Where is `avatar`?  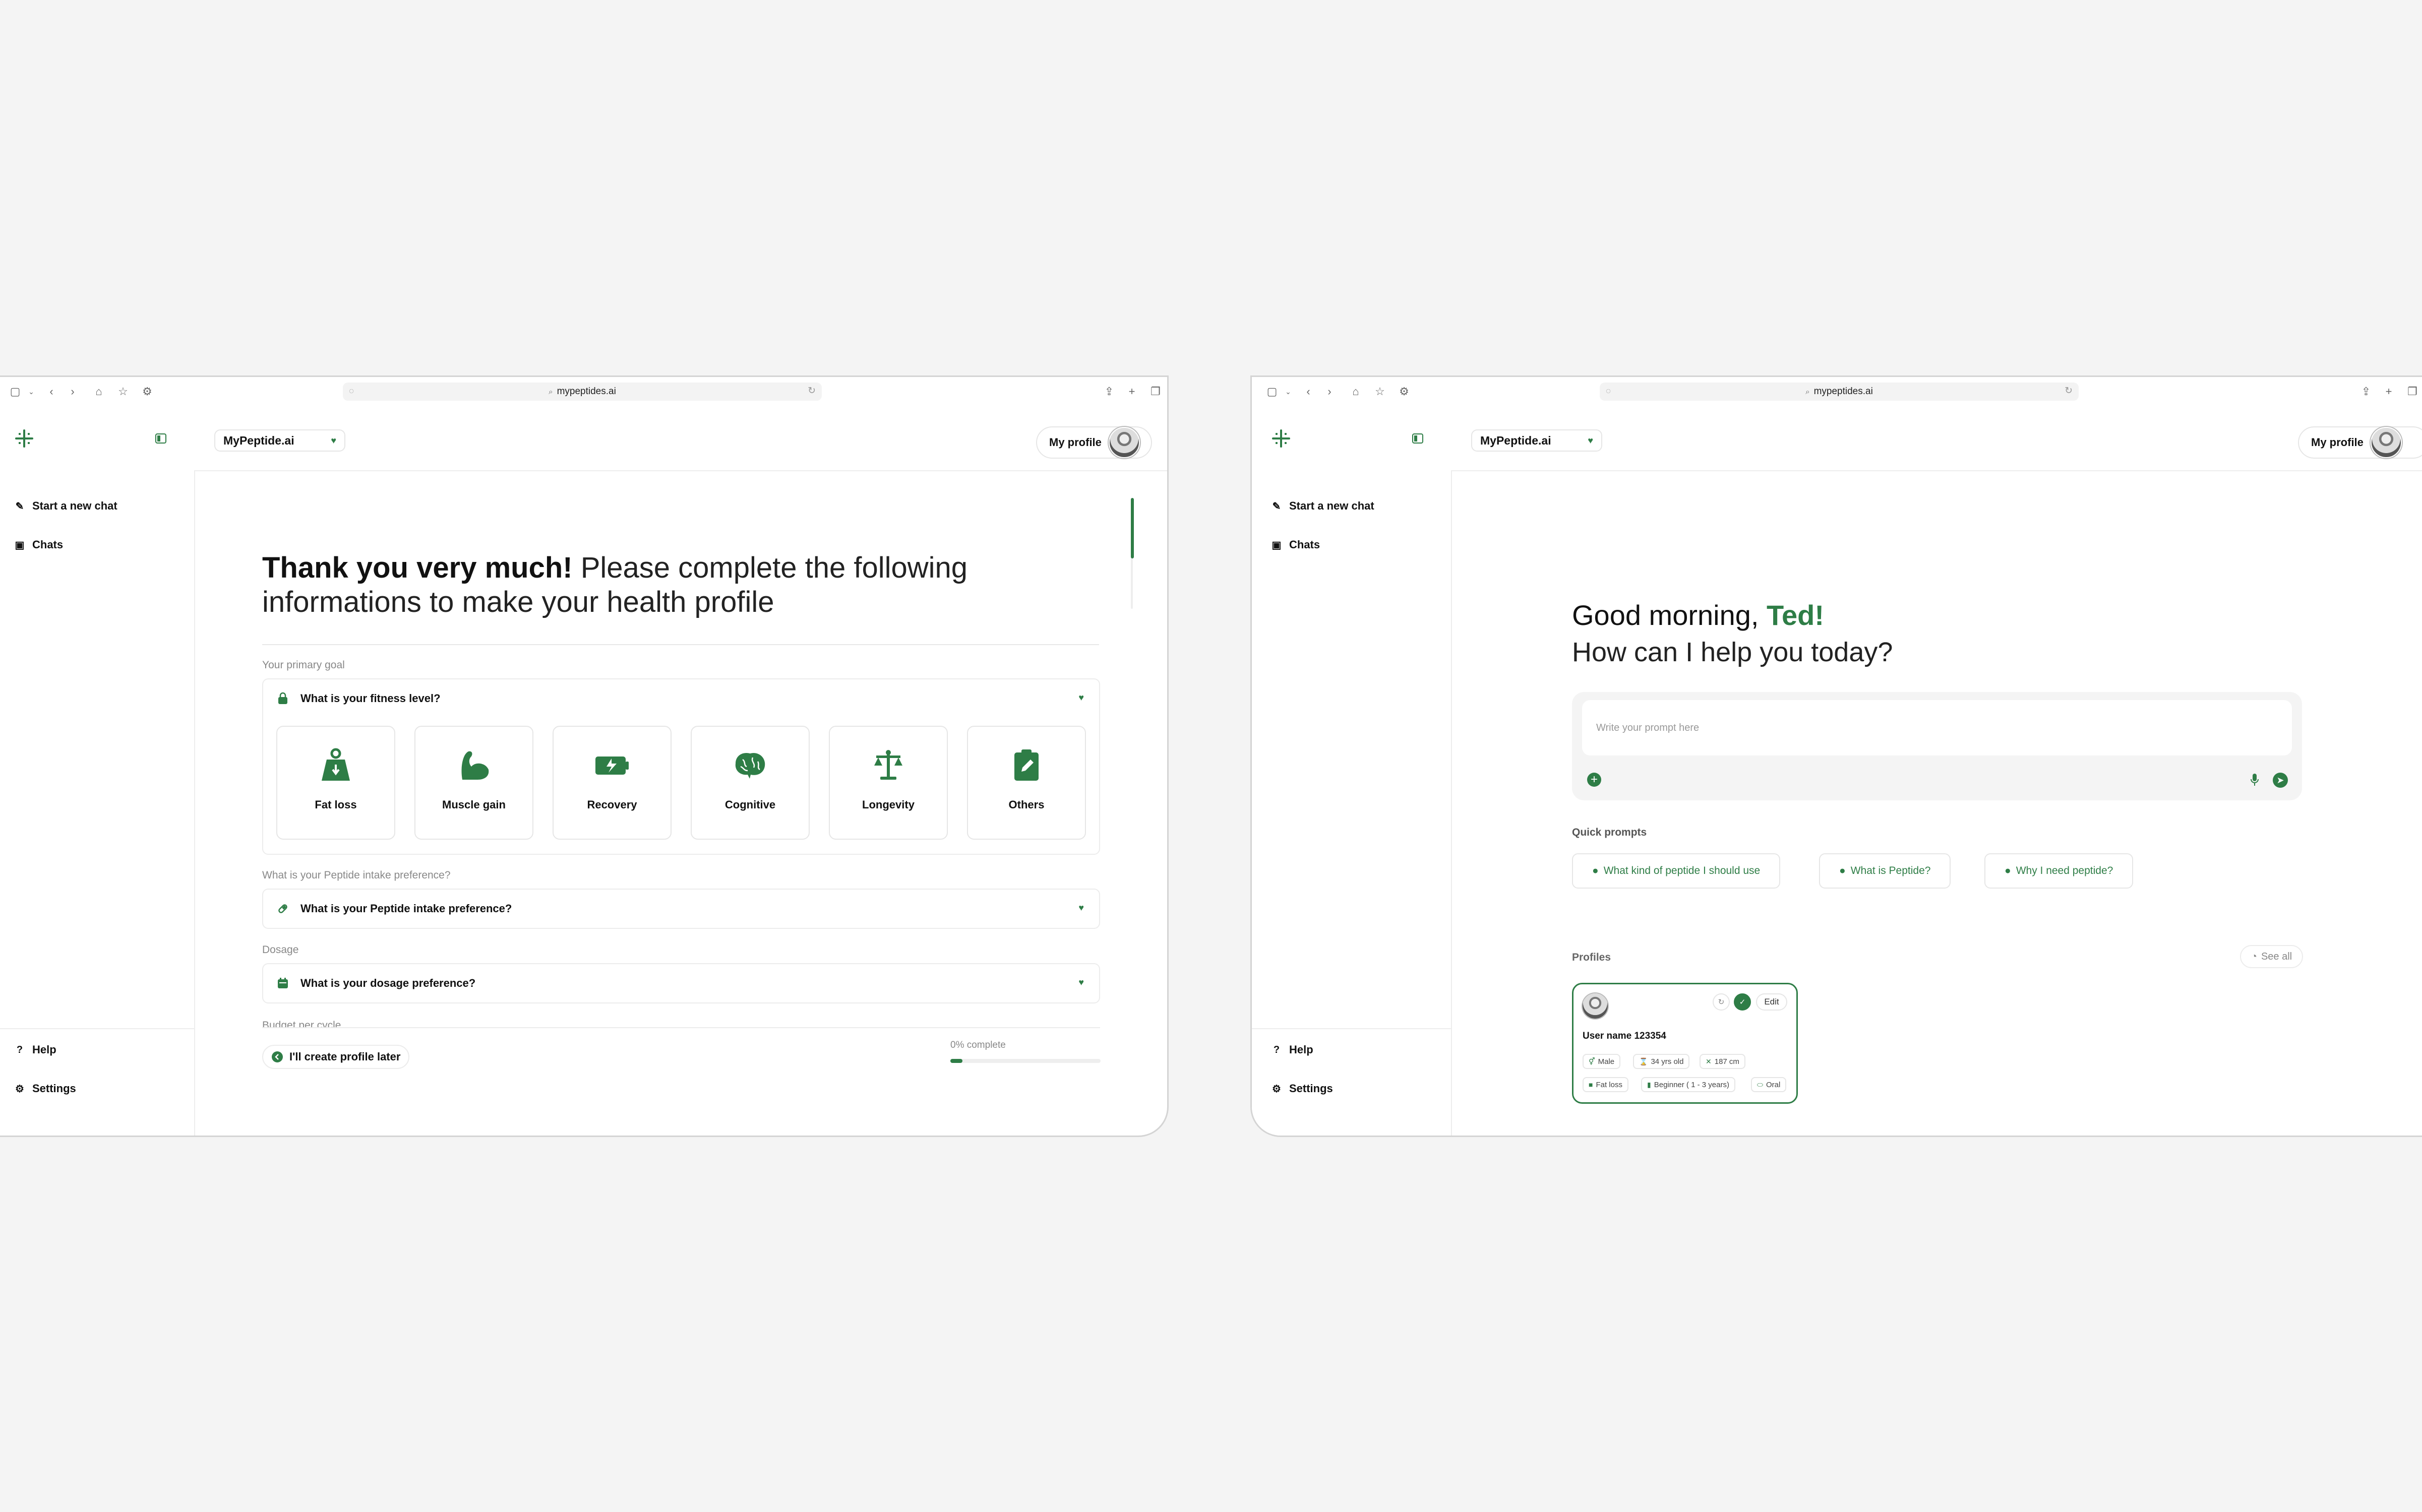 avatar is located at coordinates (1595, 1006).